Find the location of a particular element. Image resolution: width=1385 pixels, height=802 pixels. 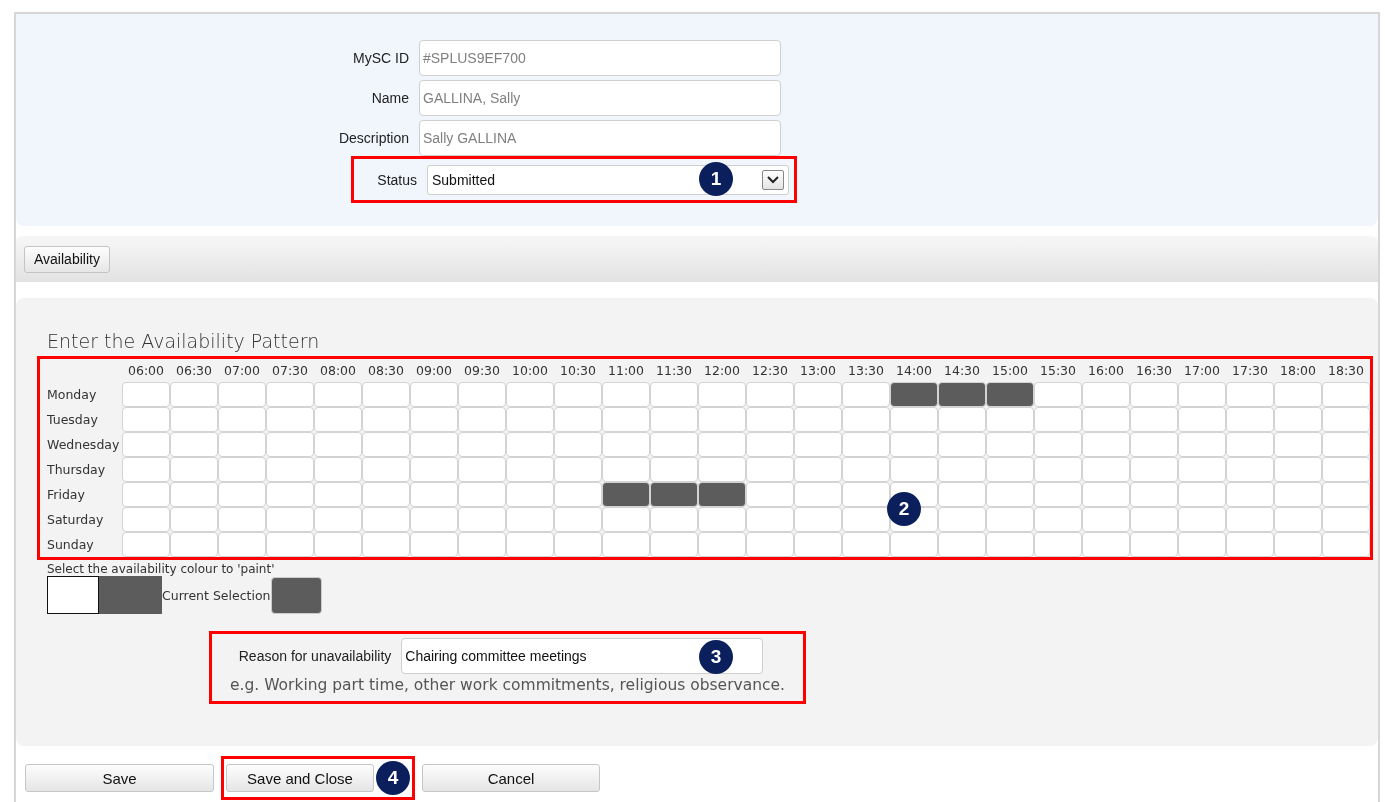

time-header: 13:30 is located at coordinates (866, 371).